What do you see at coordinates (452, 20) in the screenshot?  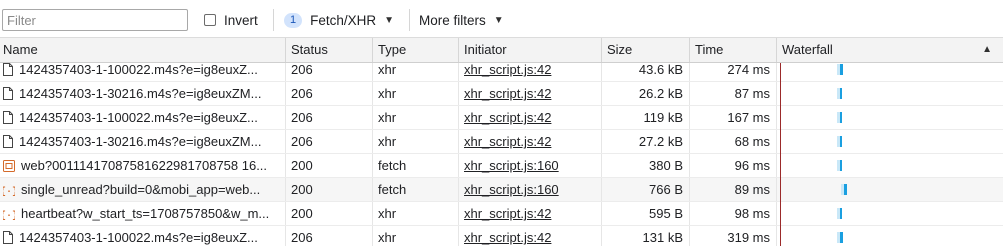 I see `more-filters-label: More filters` at bounding box center [452, 20].